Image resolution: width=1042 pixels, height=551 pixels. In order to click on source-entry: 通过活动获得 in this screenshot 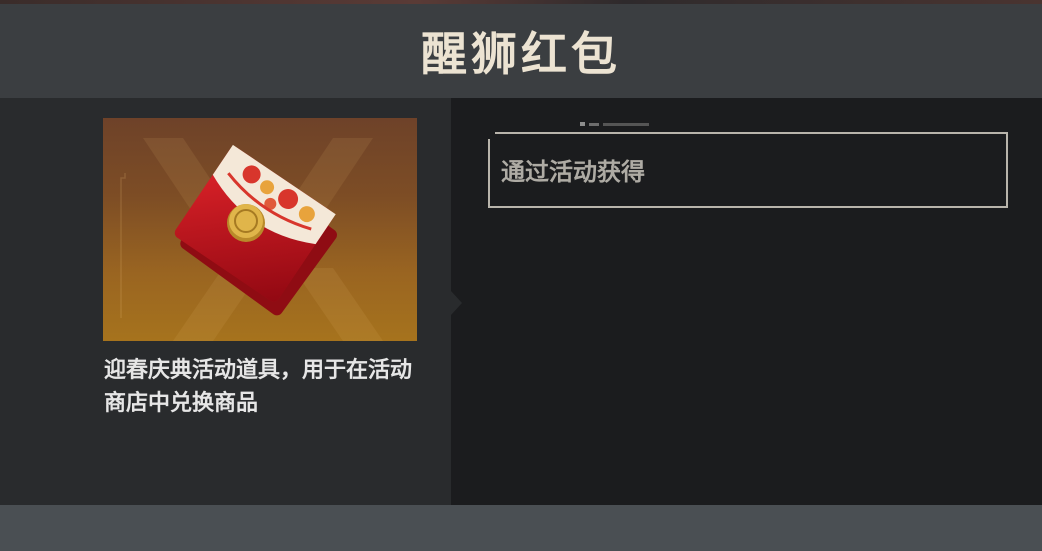, I will do `click(747, 169)`.